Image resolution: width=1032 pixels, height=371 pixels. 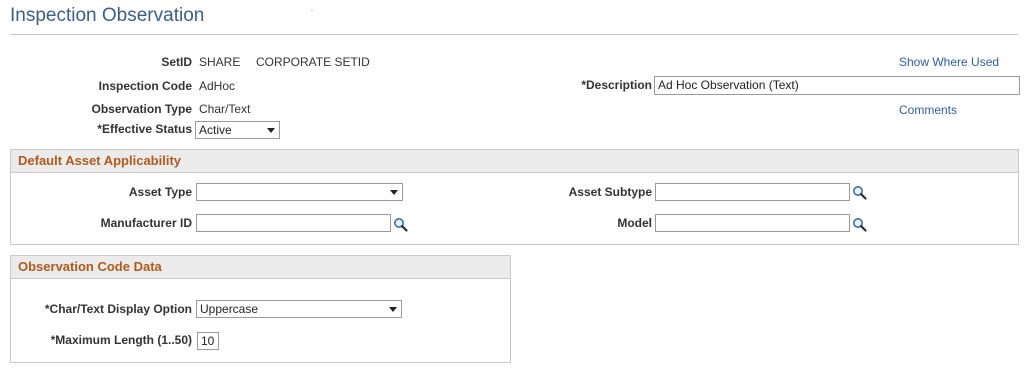 I want to click on asset-subtype-label: Asset Subtype, so click(x=610, y=192).